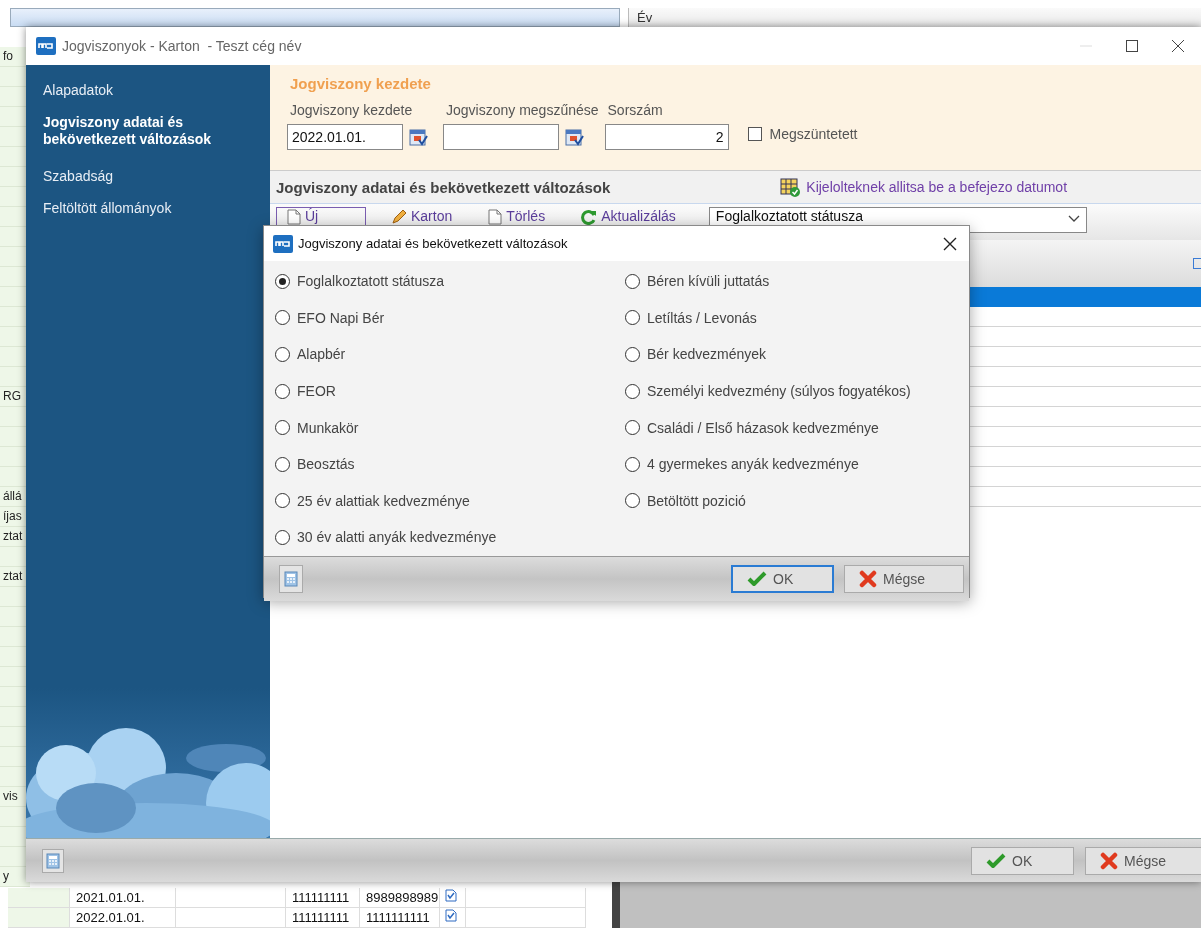 The image size is (1201, 928). I want to click on section-title: Jogviszony kezdete, so click(361, 83).